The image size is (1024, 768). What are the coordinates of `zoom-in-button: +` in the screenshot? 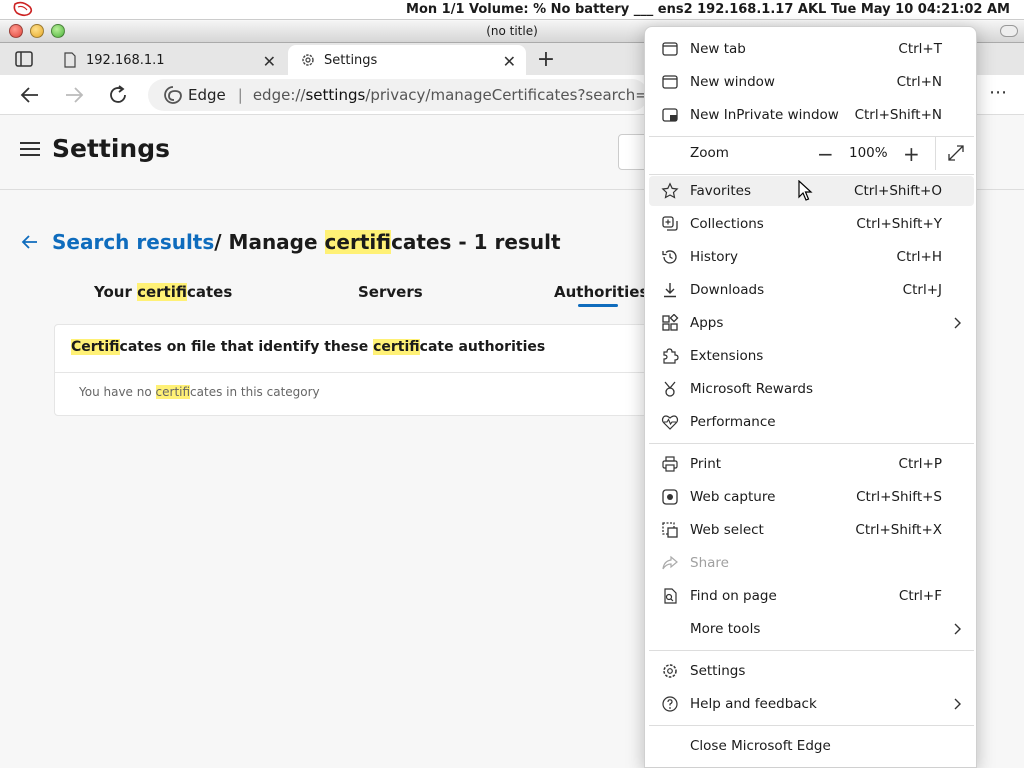 It's located at (911, 154).